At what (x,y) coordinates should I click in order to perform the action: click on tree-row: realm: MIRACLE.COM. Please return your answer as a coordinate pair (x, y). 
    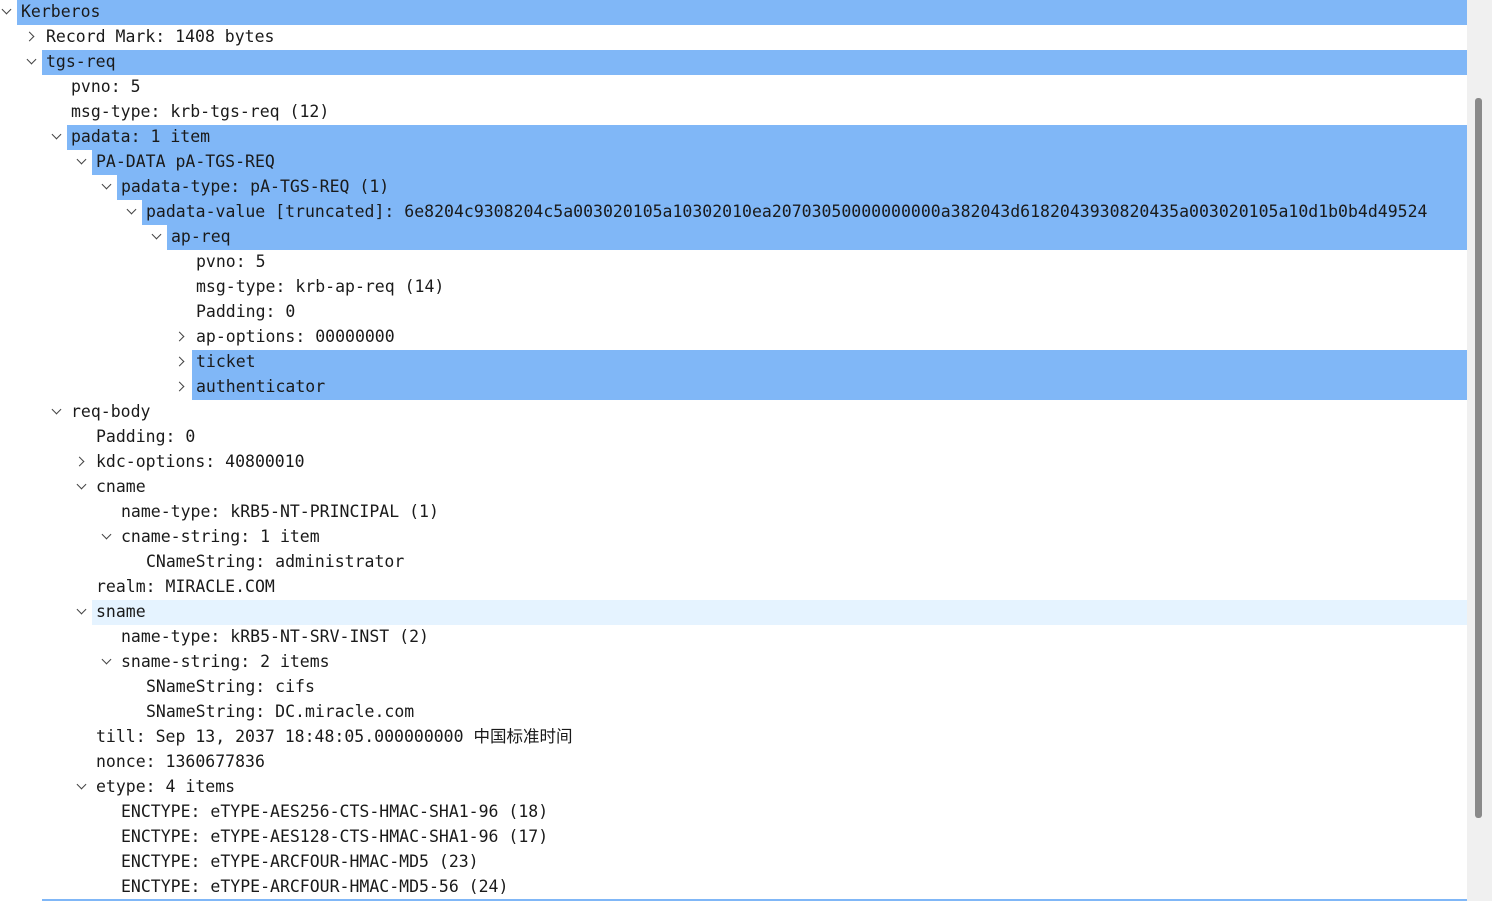
    Looking at the image, I should click on (733, 587).